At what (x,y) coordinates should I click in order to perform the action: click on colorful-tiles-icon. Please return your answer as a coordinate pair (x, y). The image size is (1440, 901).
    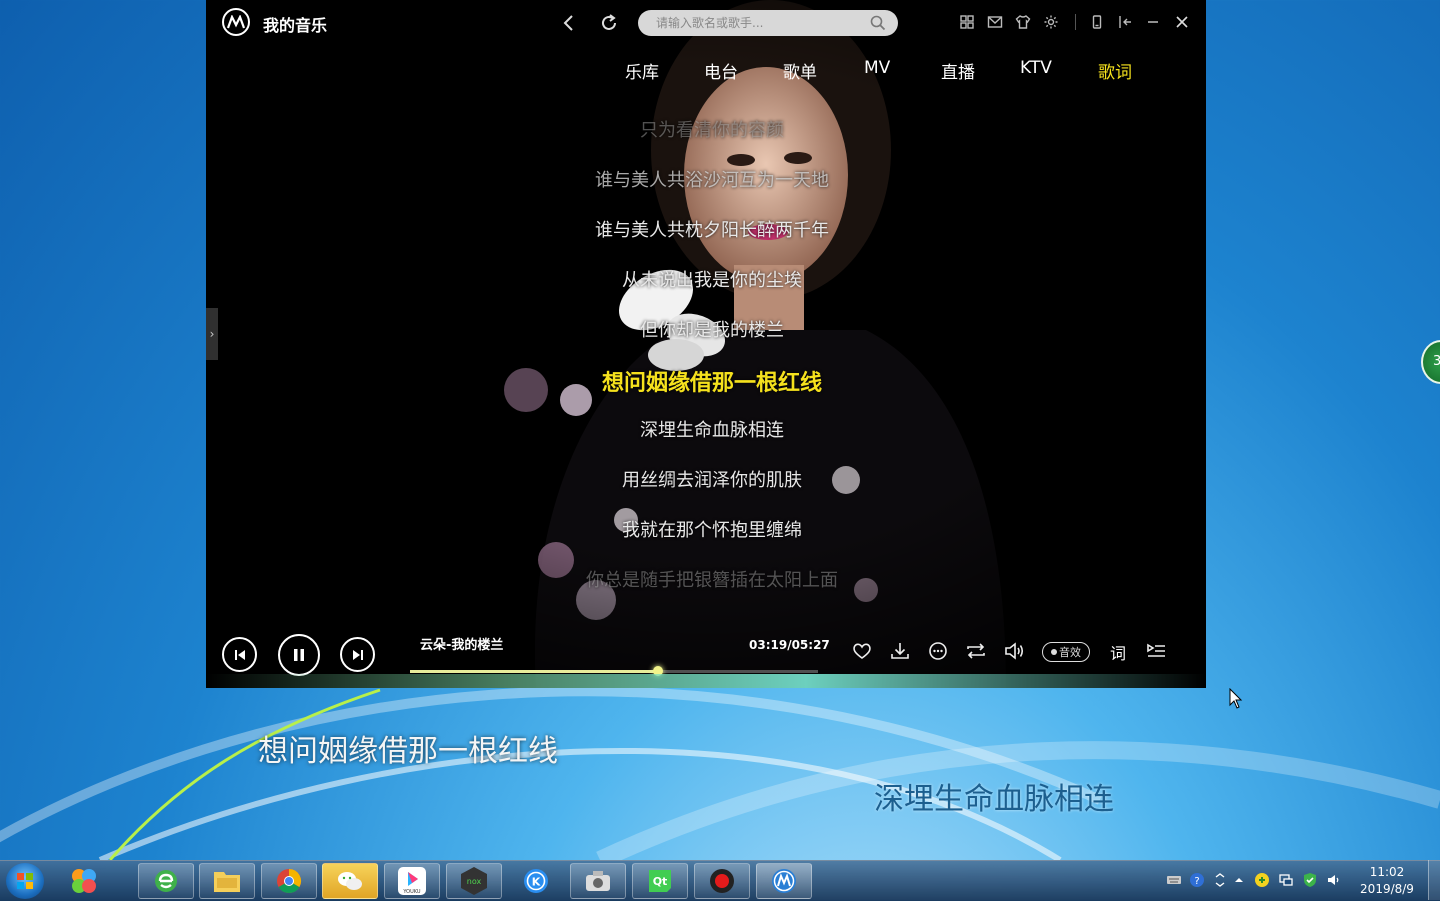
    Looking at the image, I should click on (84, 881).